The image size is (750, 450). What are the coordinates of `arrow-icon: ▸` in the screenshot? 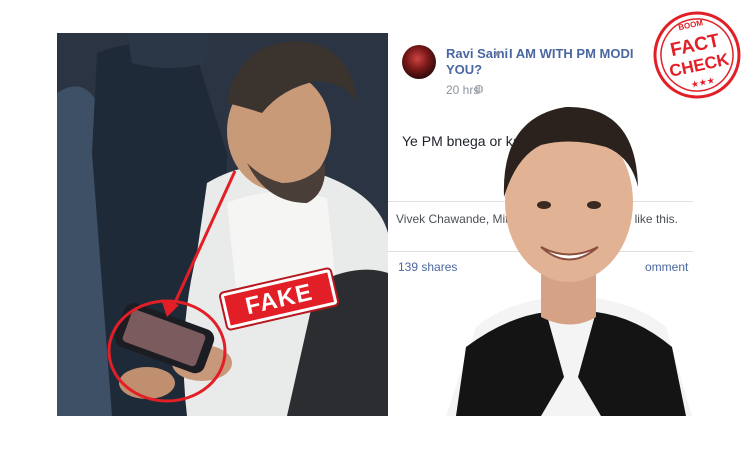 It's located at (498, 53).